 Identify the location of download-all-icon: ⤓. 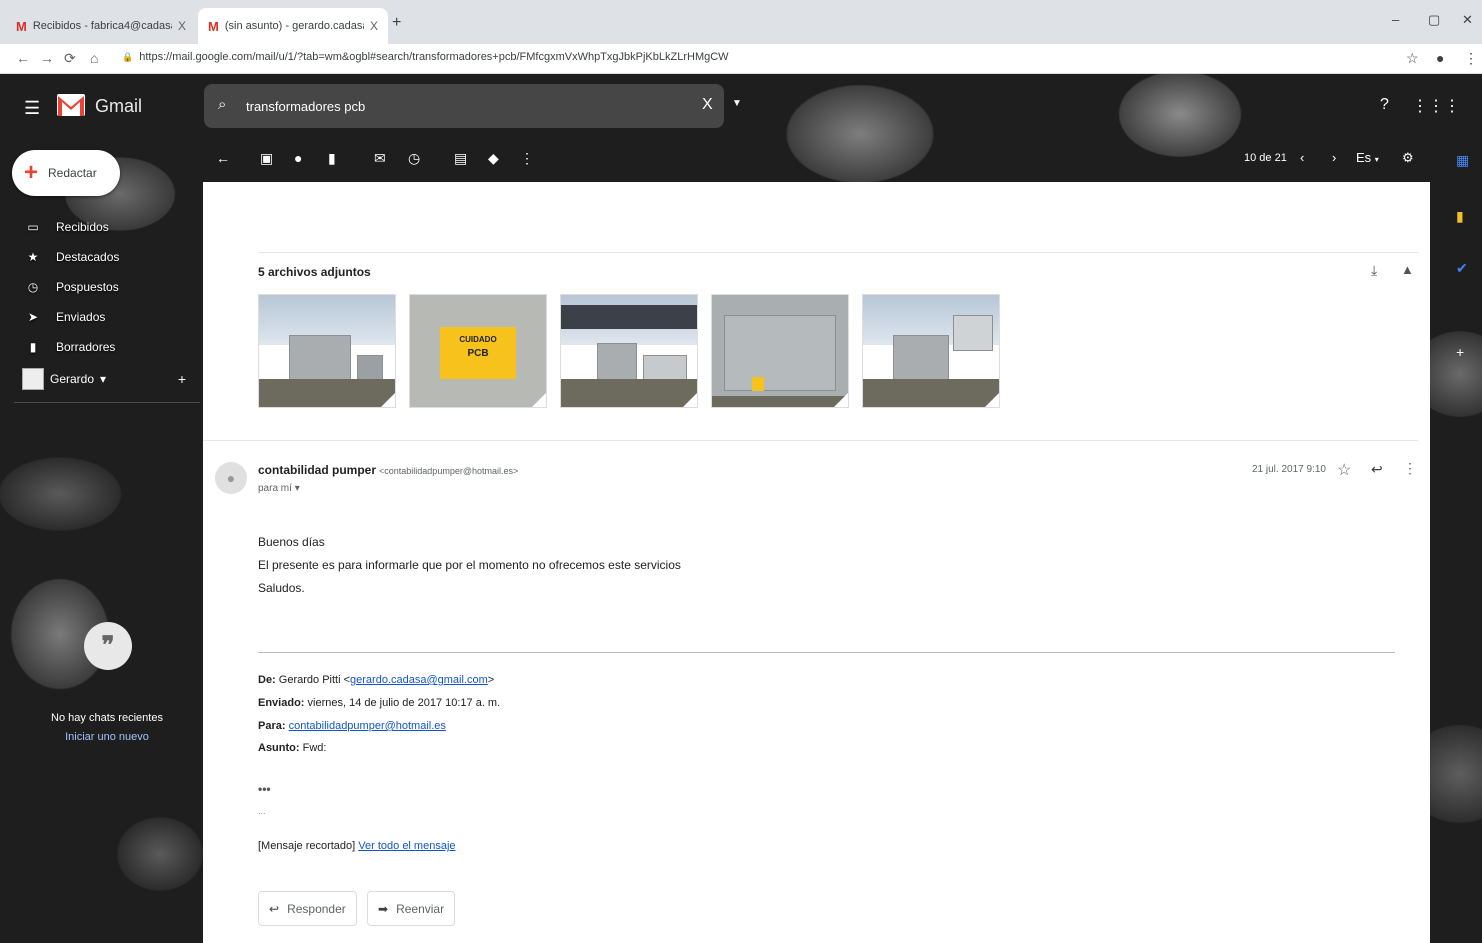
(1374, 270).